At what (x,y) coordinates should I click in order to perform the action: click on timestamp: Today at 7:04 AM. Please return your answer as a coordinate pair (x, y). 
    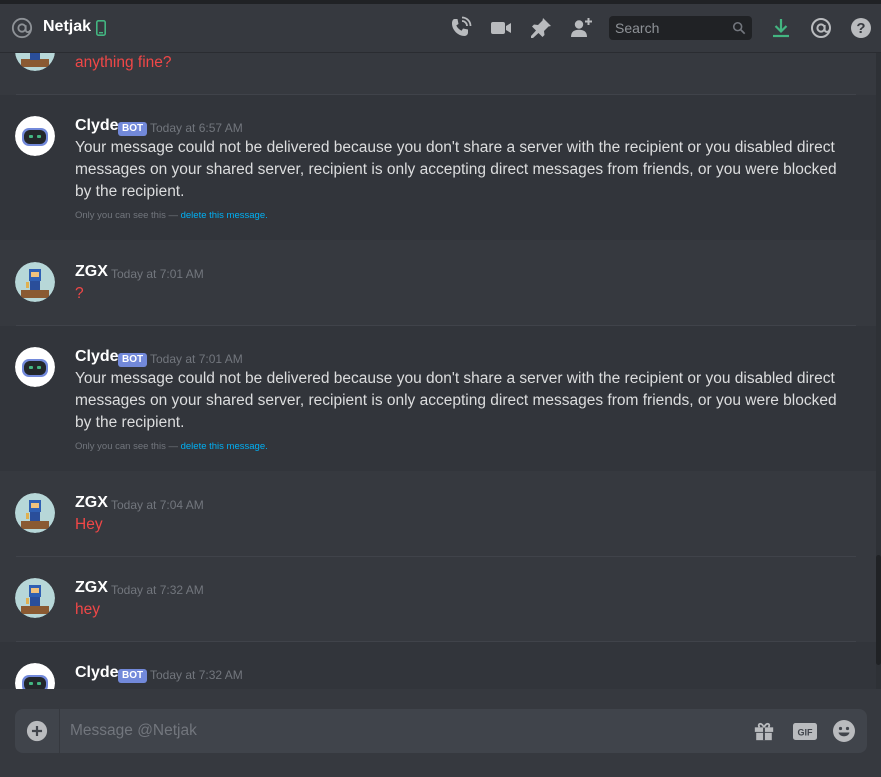
    Looking at the image, I should click on (157, 505).